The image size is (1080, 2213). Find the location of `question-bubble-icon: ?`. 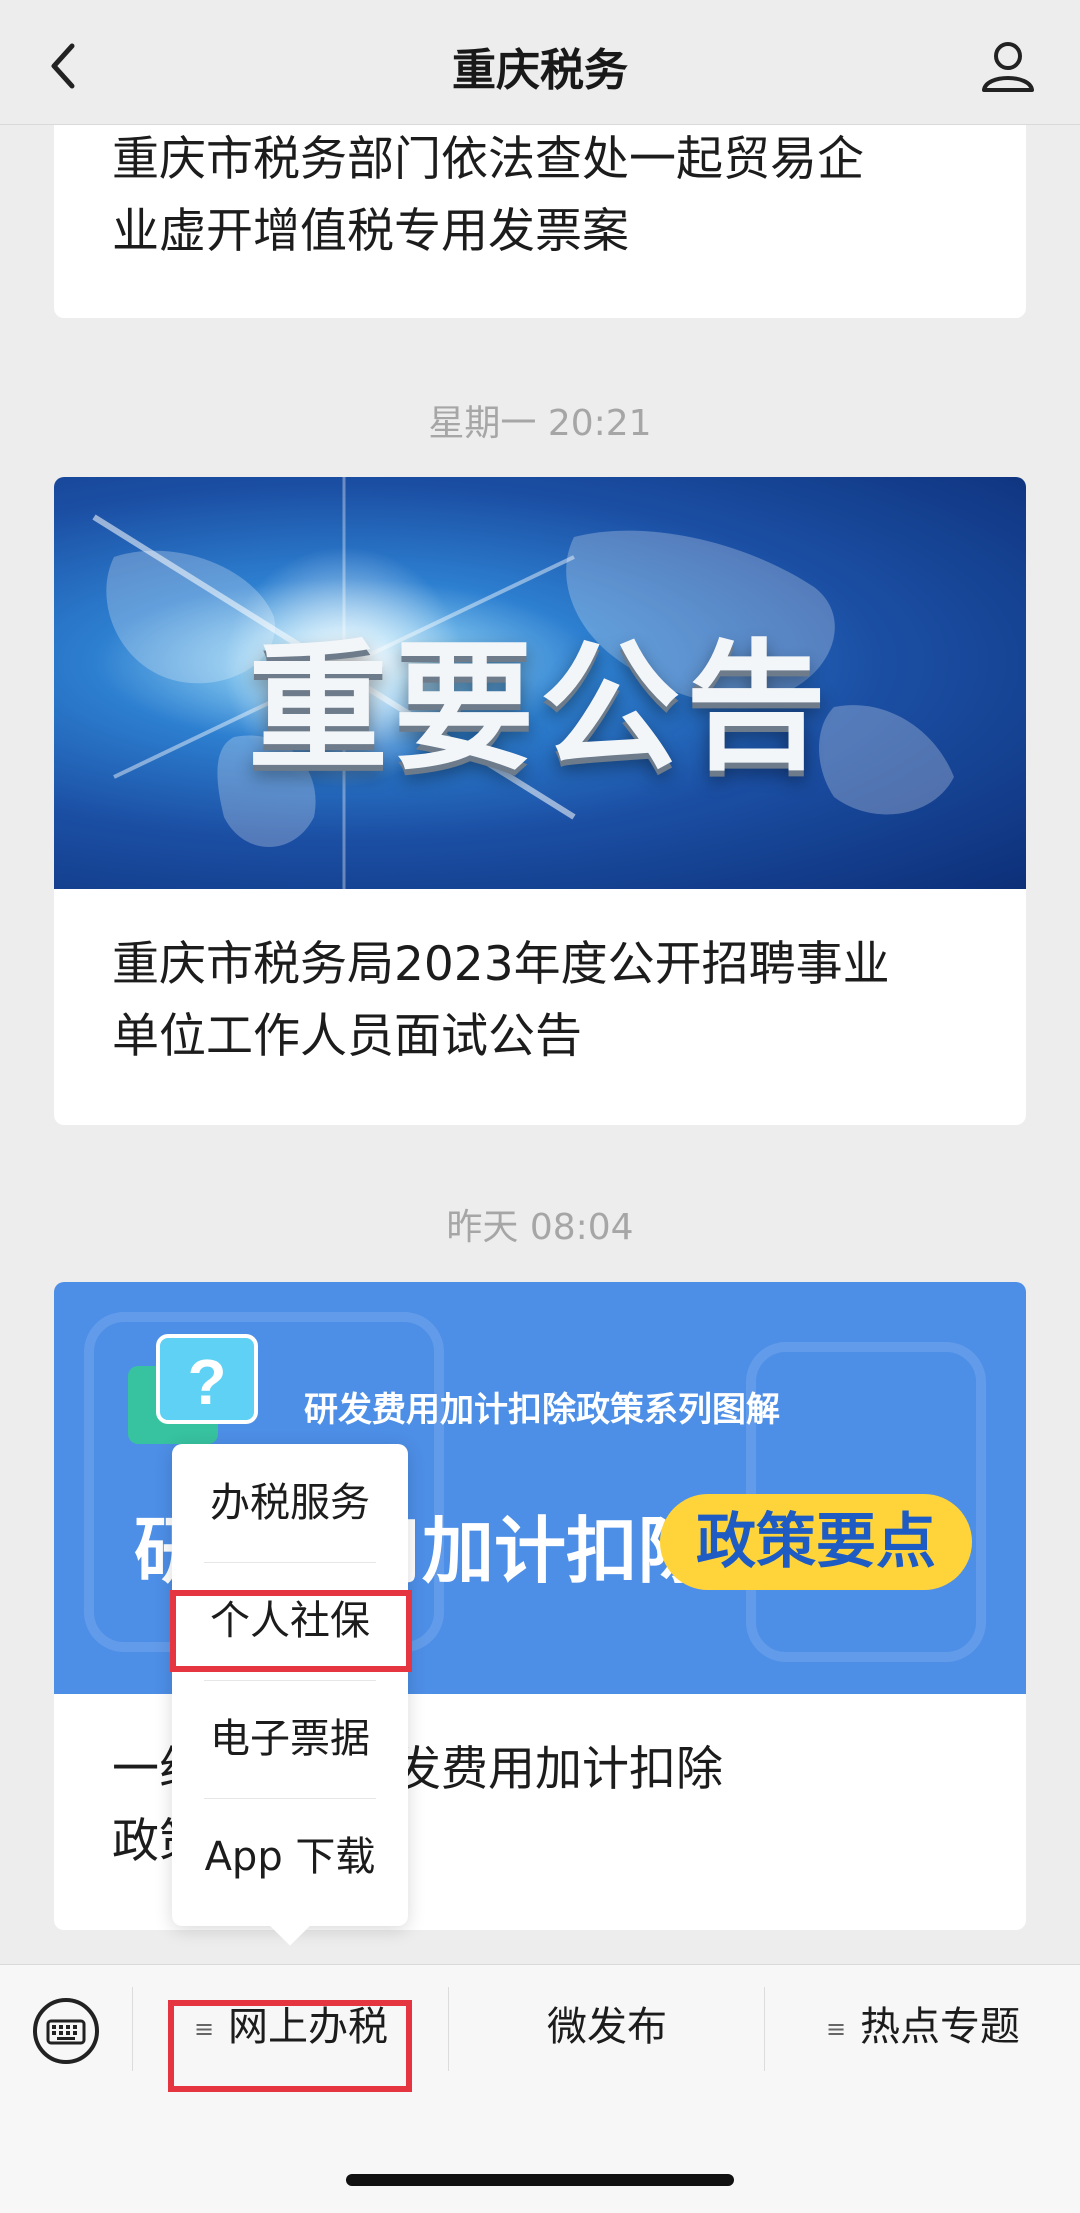

question-bubble-icon: ? is located at coordinates (193, 1389).